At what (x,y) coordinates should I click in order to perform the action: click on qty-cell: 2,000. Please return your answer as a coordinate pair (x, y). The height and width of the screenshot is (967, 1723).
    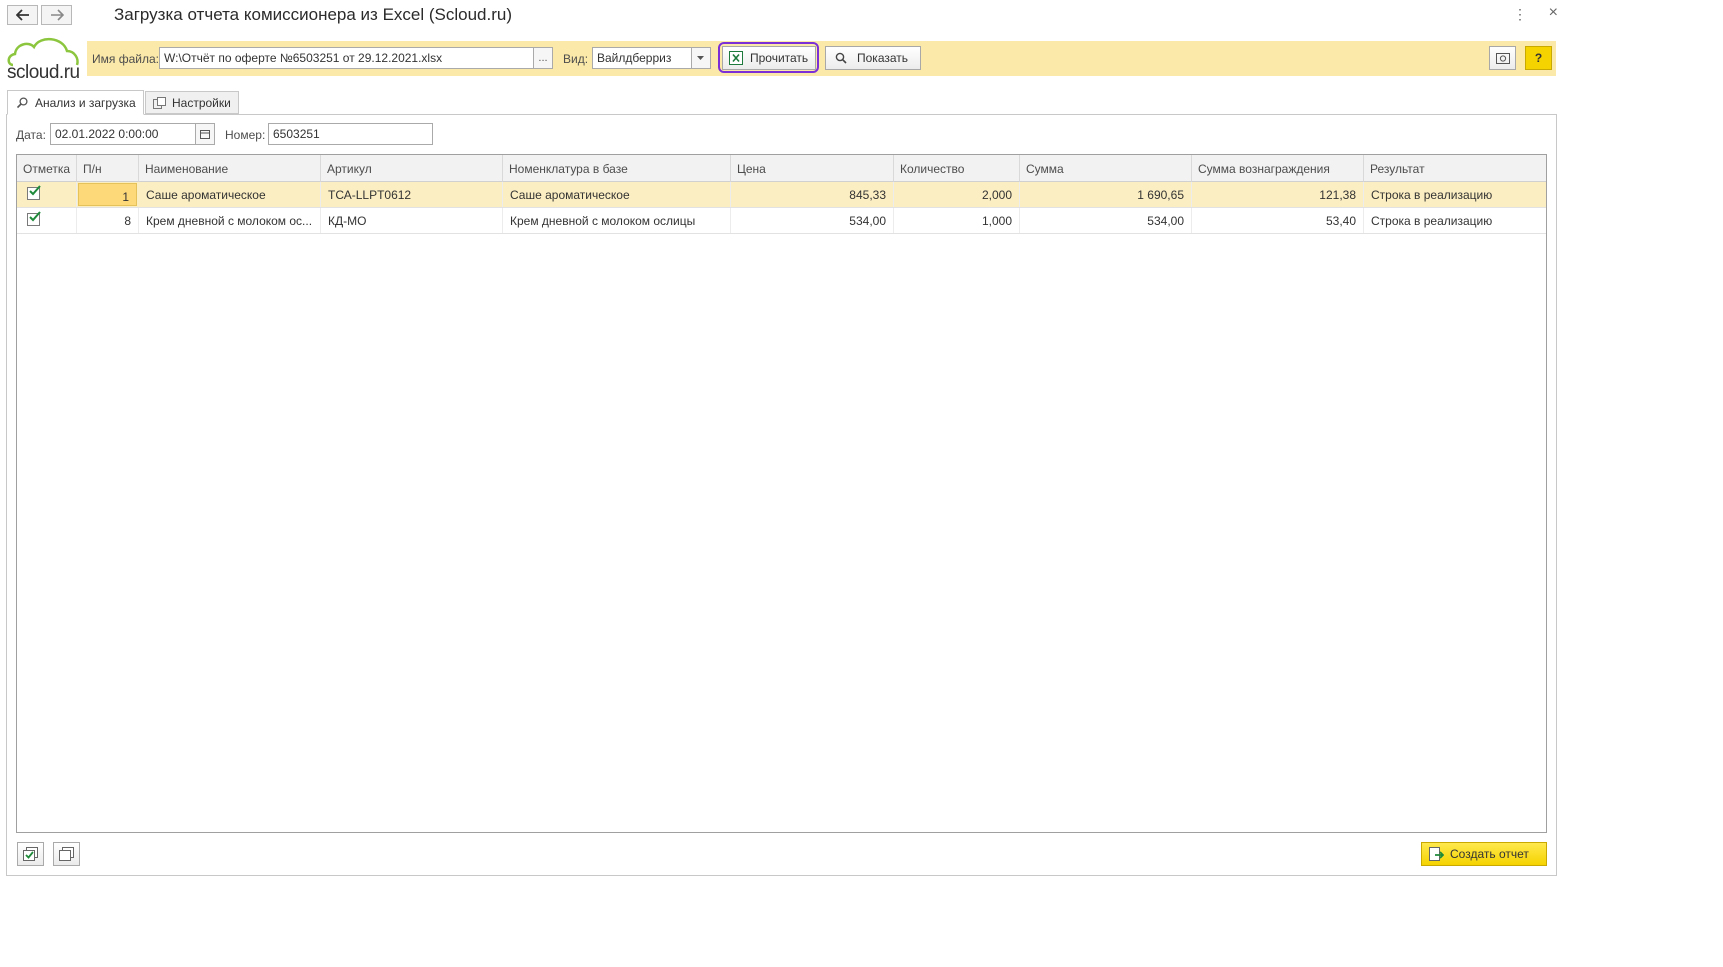
    Looking at the image, I should click on (957, 194).